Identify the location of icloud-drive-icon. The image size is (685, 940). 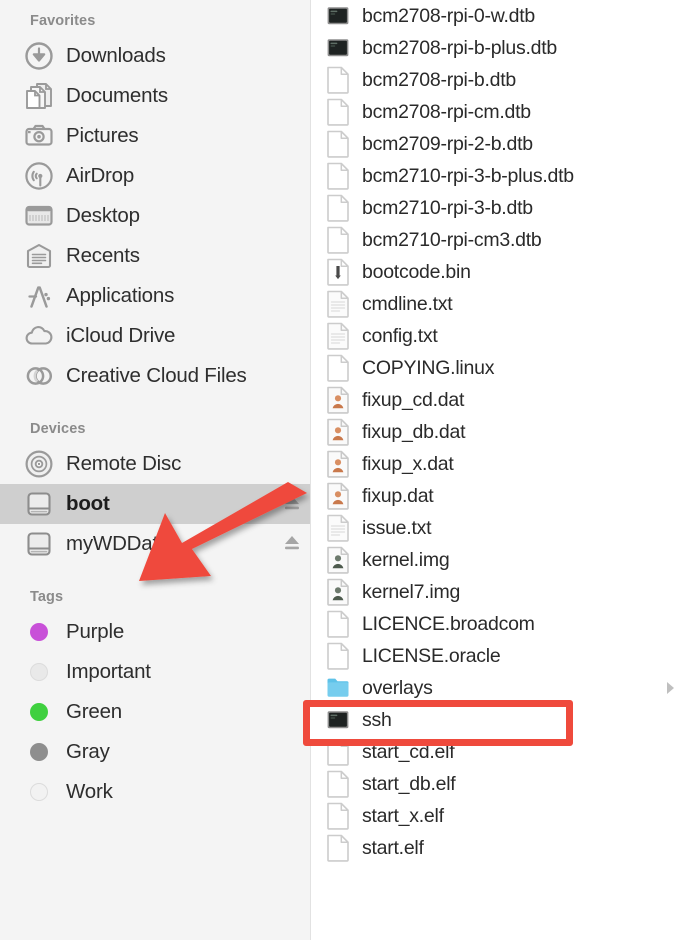
(39, 336).